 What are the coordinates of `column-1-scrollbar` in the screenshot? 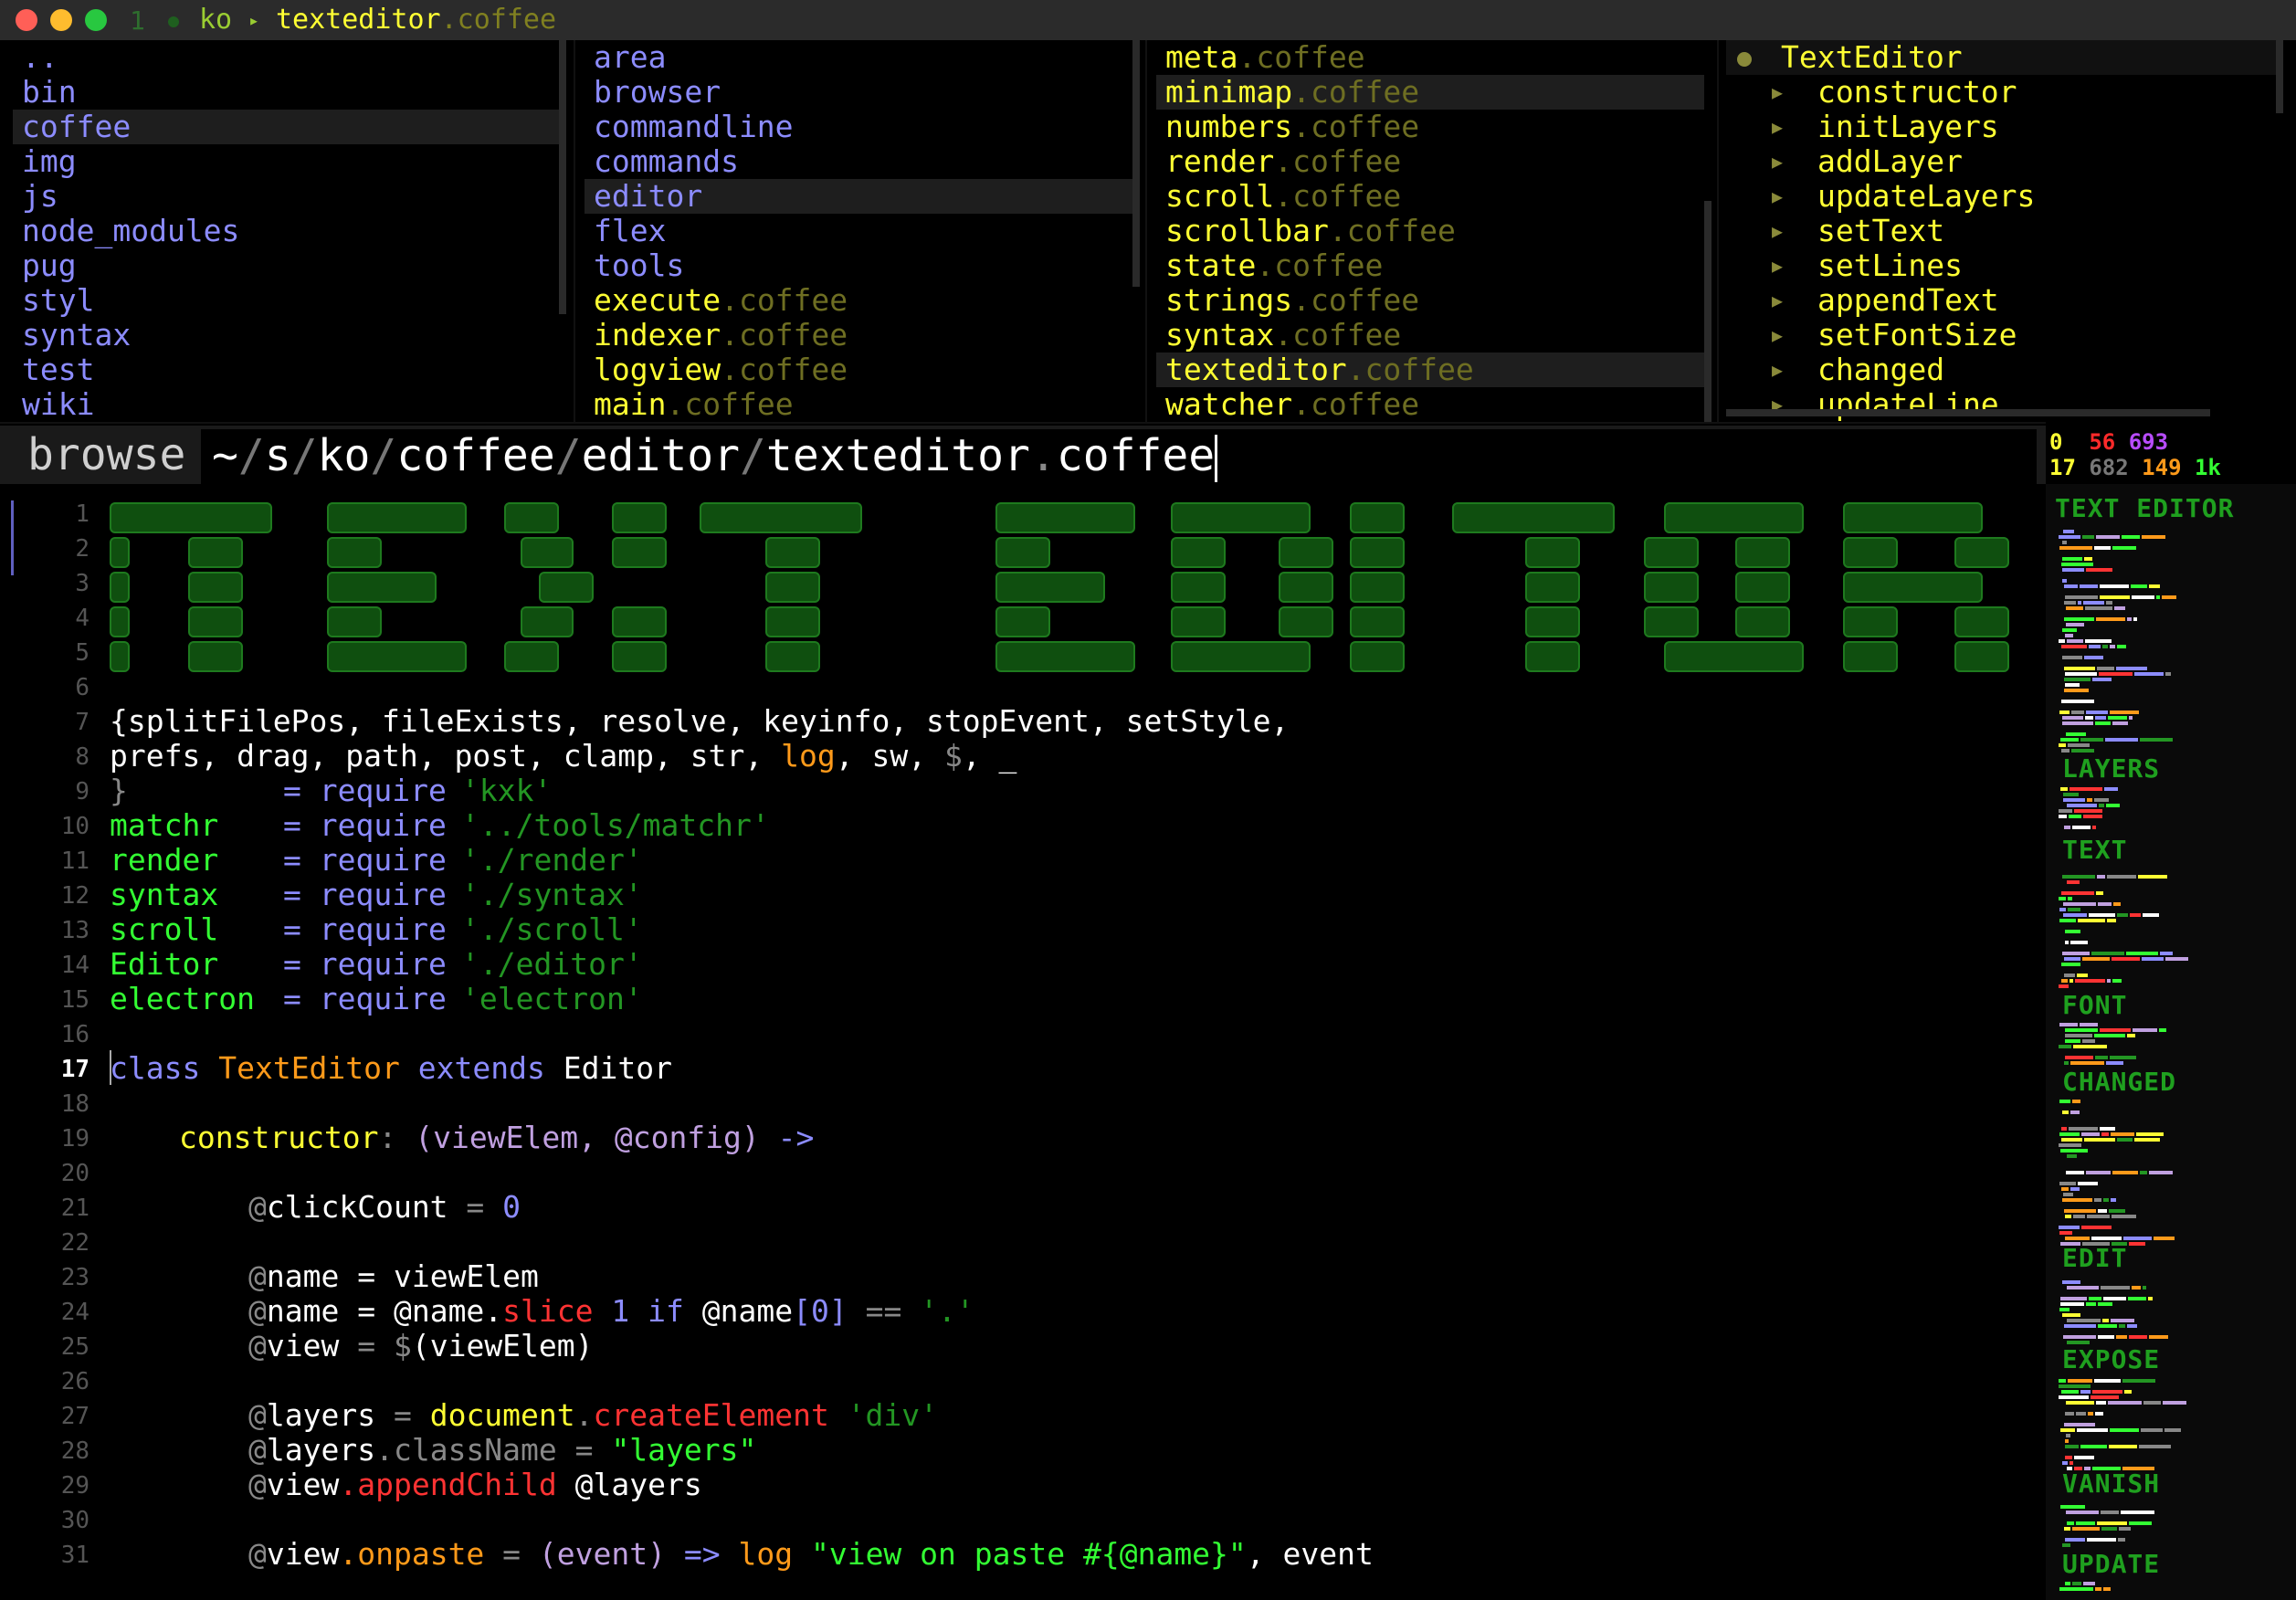 It's located at (562, 177).